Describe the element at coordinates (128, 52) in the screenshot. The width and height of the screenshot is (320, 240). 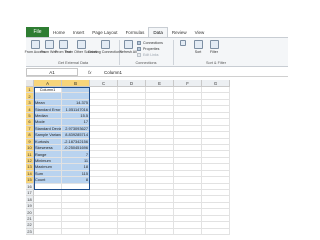
I see `refresh-all-label: Refresh All` at that location.